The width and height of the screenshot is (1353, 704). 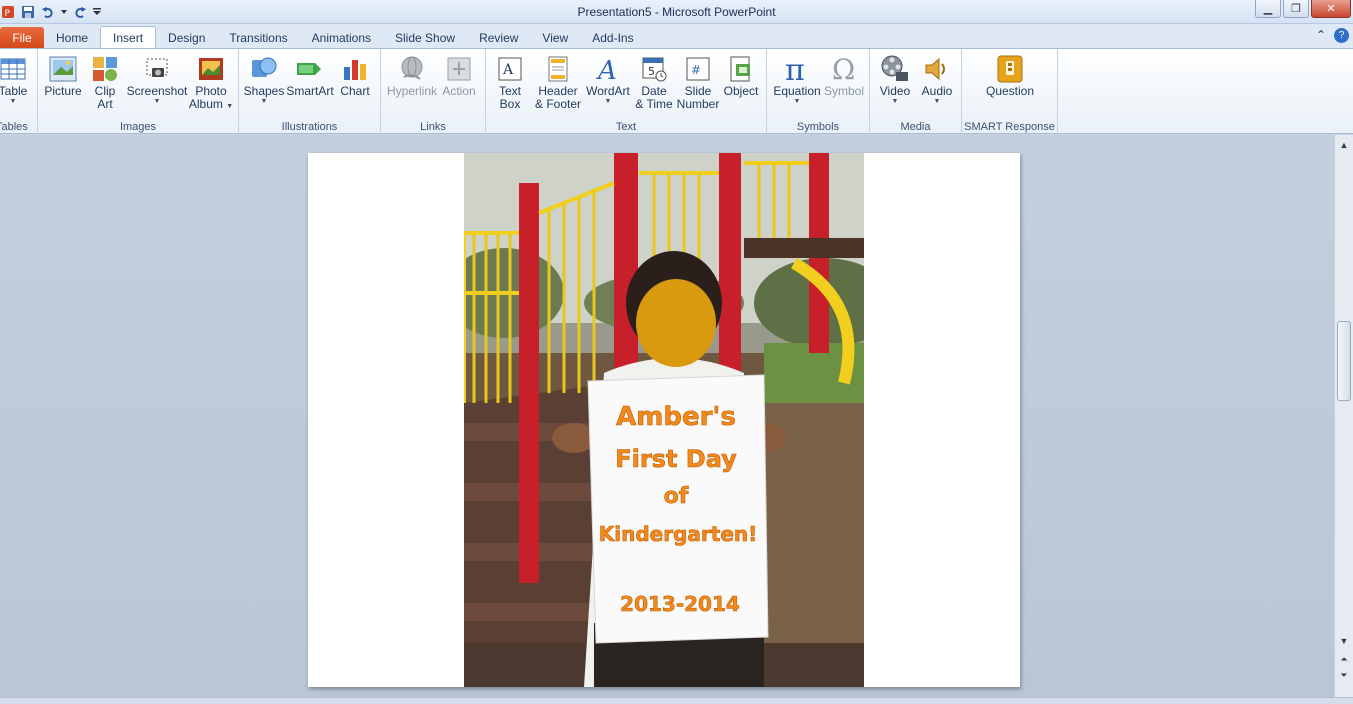 I want to click on tab-design: Design, so click(x=186, y=38).